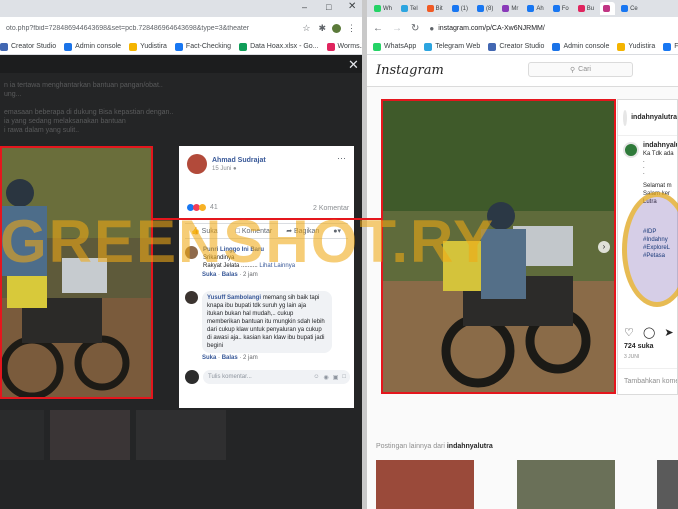 The height and width of the screenshot is (509, 678). I want to click on tab-title: Ah, so click(540, 8).